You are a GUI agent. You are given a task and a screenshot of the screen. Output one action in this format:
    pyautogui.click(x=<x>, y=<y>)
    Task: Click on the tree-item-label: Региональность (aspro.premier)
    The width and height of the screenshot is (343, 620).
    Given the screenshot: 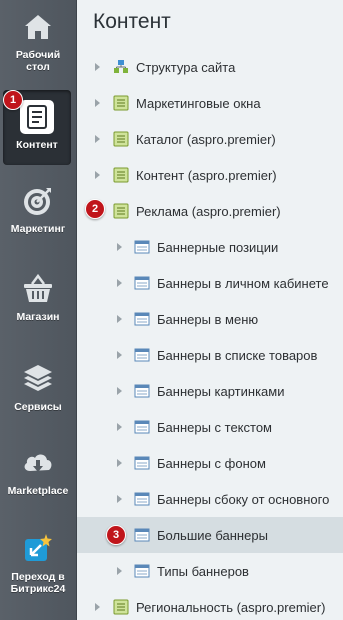 What is the action you would take?
    pyautogui.click(x=231, y=607)
    